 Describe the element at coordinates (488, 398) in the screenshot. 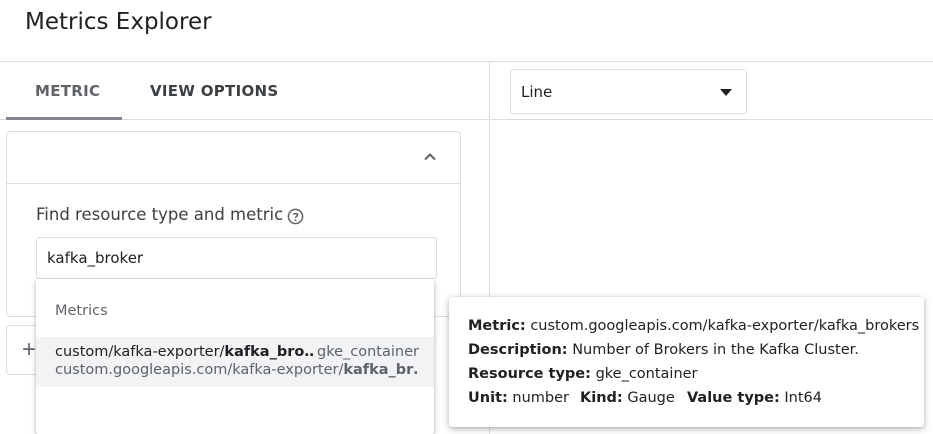

I see `tooltip-unit-label: Unit:` at that location.